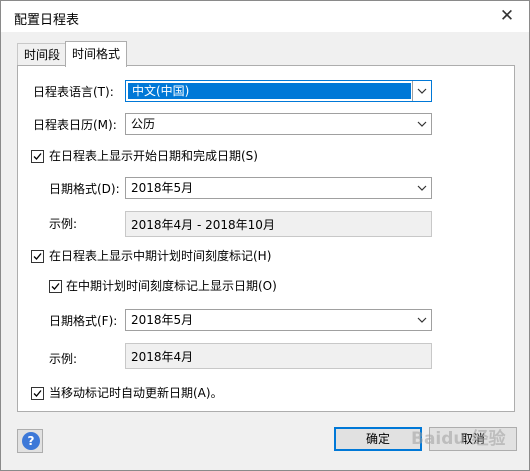 The height and width of the screenshot is (471, 530). Describe the element at coordinates (63, 224) in the screenshot. I see `example-1-label: 示例:` at that location.